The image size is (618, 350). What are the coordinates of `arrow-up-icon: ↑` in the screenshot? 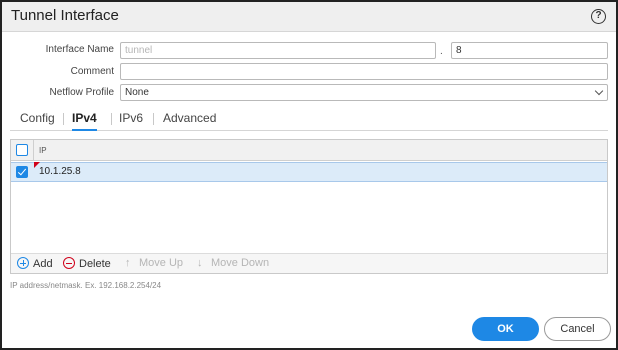 It's located at (128, 263).